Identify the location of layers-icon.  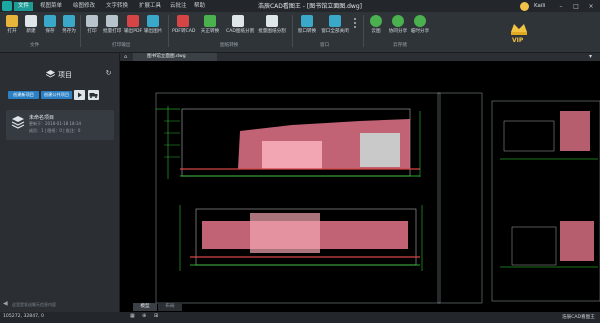
(50, 74).